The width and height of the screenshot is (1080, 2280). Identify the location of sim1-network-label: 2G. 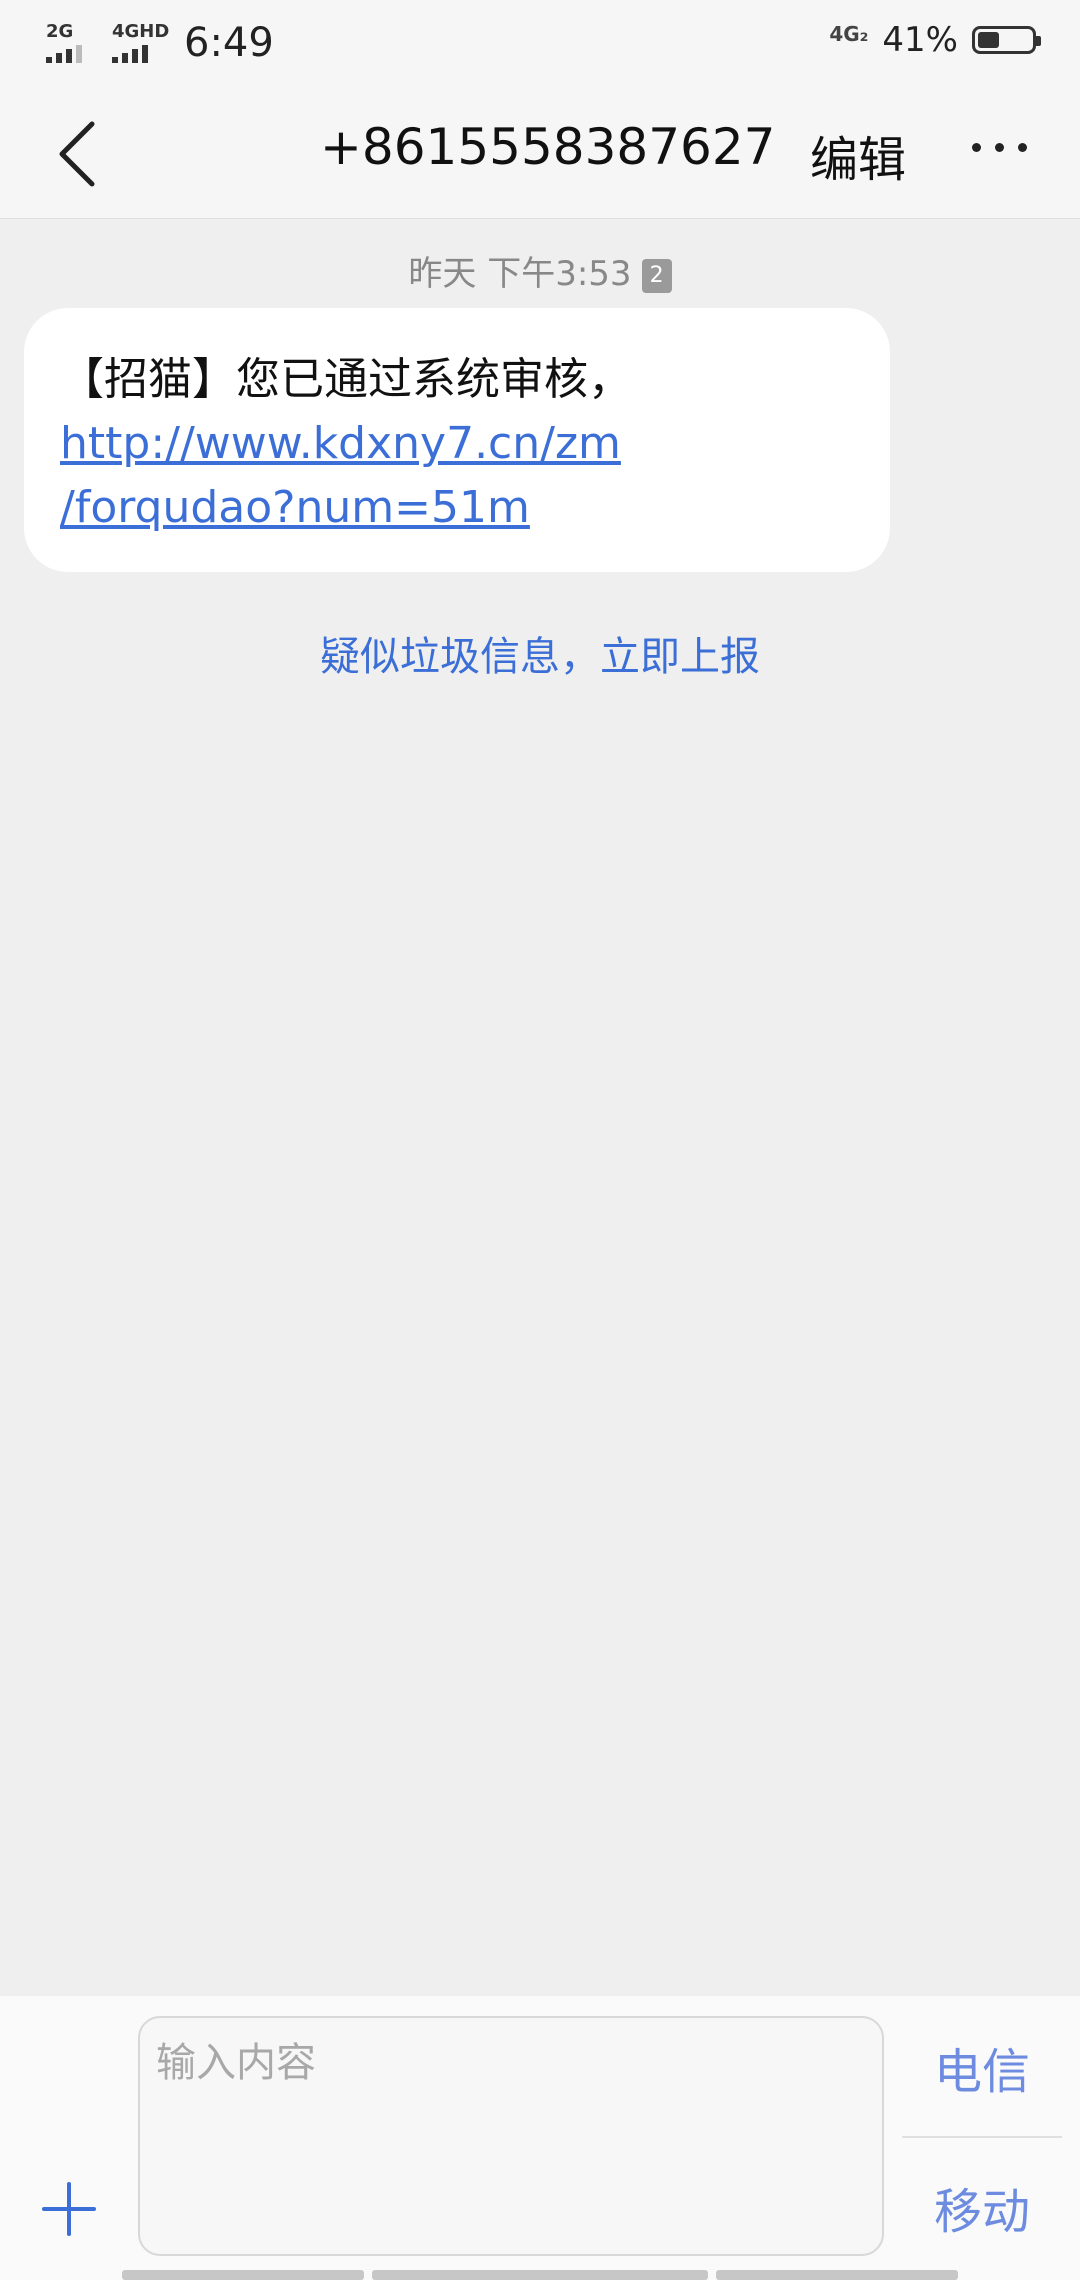
(60, 31).